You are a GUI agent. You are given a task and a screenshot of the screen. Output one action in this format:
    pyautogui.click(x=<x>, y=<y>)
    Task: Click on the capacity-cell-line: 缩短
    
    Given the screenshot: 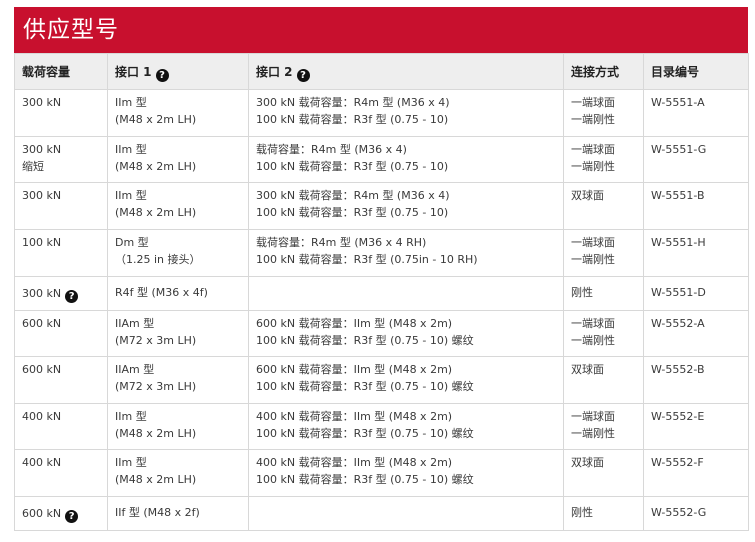 What is the action you would take?
    pyautogui.click(x=33, y=166)
    